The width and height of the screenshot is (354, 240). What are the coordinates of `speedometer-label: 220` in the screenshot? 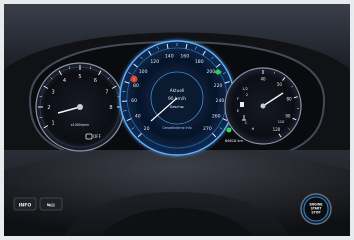 It's located at (218, 86).